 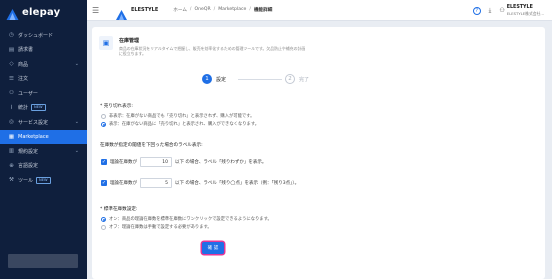 I want to click on logo-text: elepay, so click(x=41, y=12).